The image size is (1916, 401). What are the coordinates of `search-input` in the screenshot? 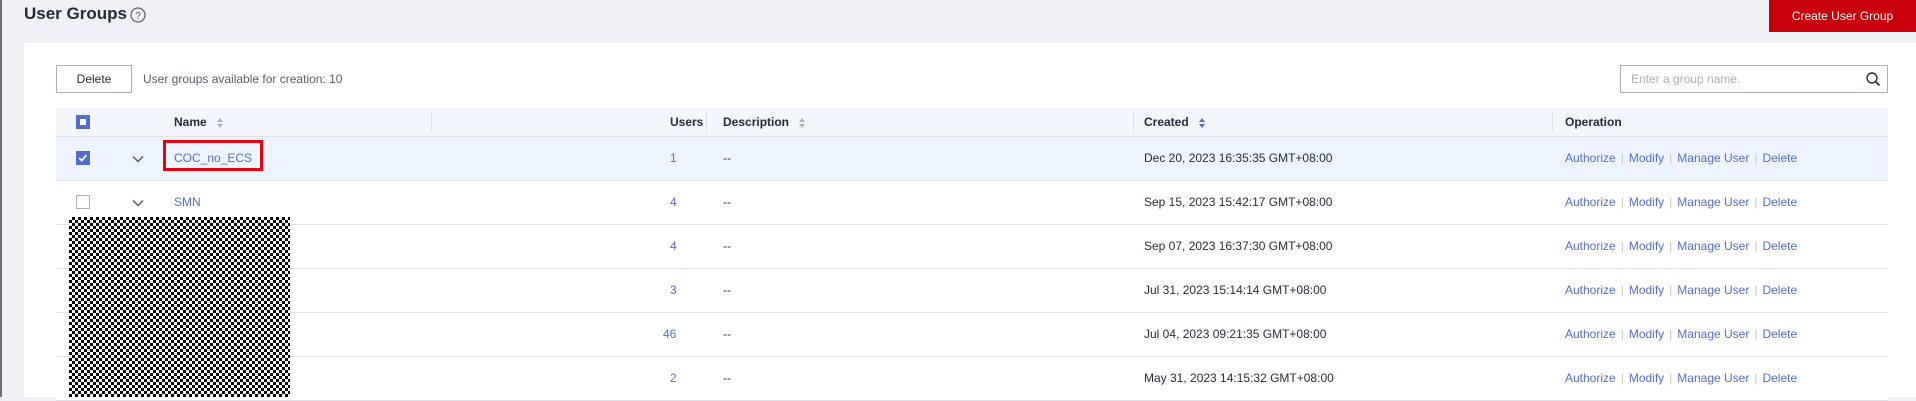 It's located at (1746, 79).